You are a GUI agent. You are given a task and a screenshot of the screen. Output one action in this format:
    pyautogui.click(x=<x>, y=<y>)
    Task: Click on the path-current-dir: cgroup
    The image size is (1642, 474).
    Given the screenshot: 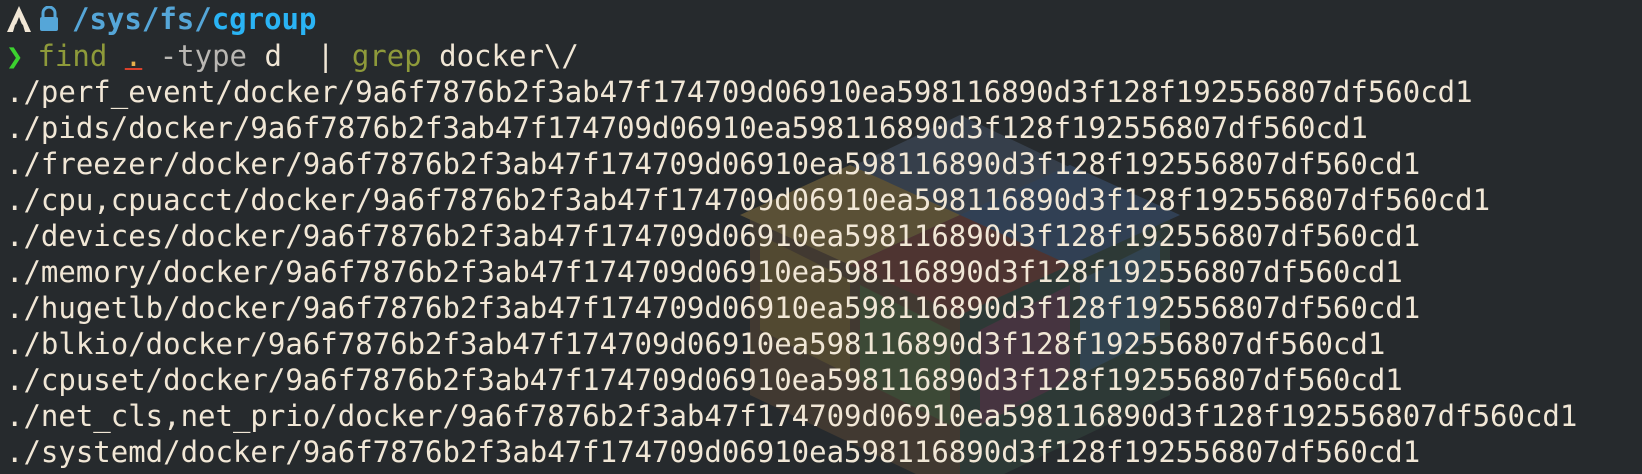 What is the action you would take?
    pyautogui.click(x=264, y=19)
    